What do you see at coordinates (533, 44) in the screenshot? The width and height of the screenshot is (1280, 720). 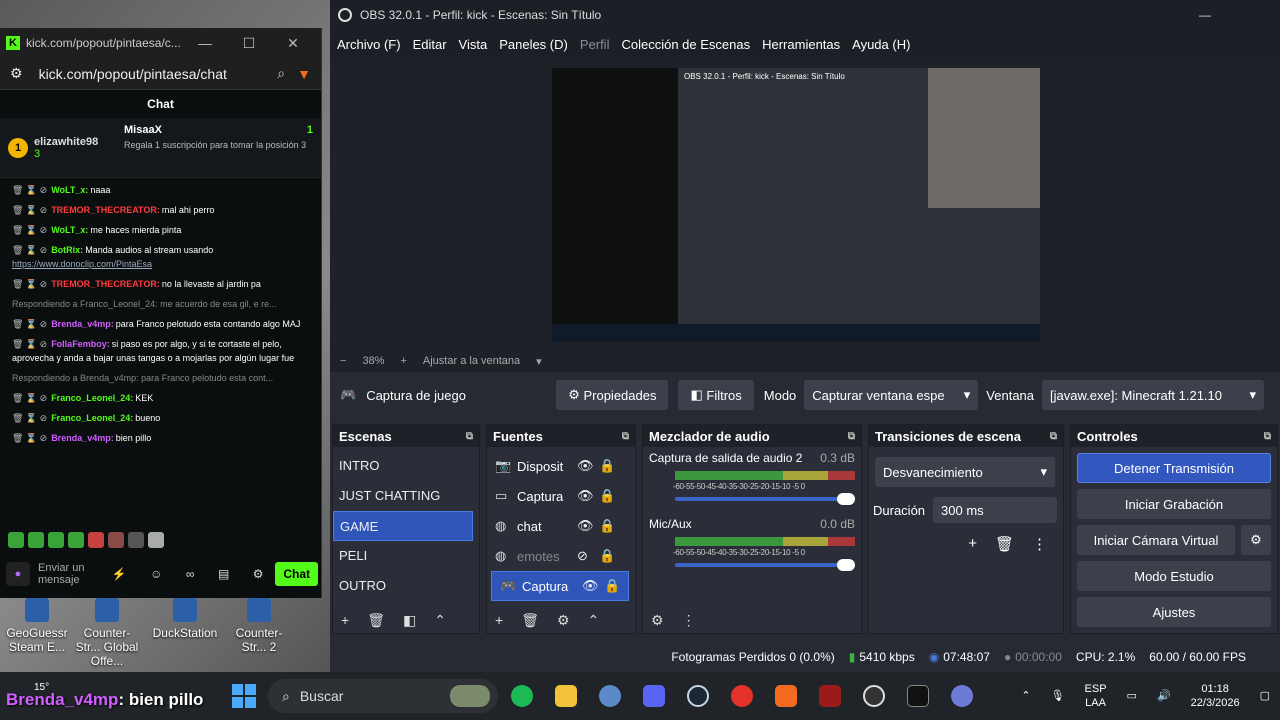 I see `menu-paneles: Paneles (D)` at bounding box center [533, 44].